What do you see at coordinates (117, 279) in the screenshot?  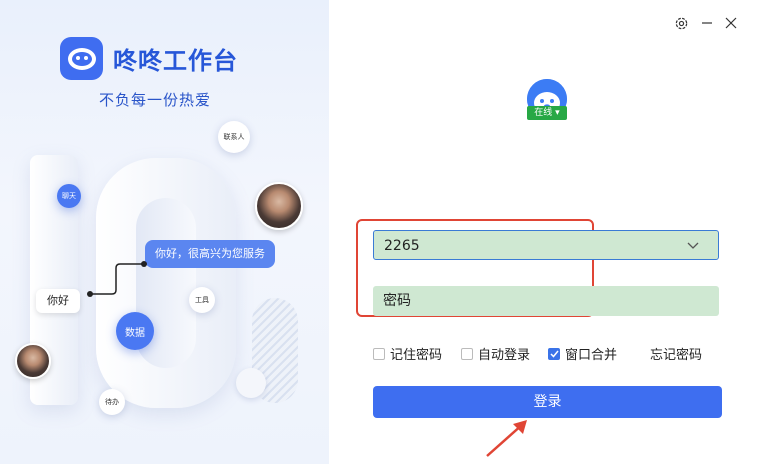 I see `connector-line-icon` at bounding box center [117, 279].